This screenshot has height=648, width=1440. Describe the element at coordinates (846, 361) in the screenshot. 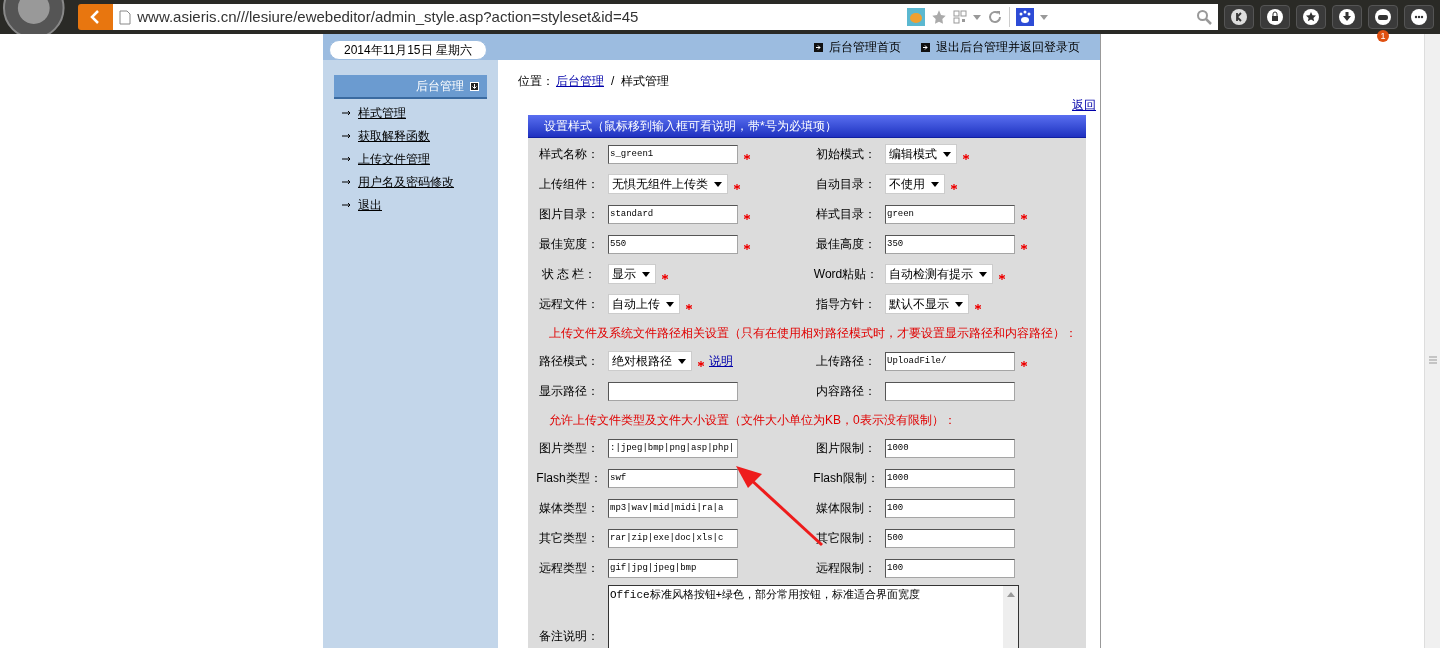

I see `field-label: 上传路径：` at that location.